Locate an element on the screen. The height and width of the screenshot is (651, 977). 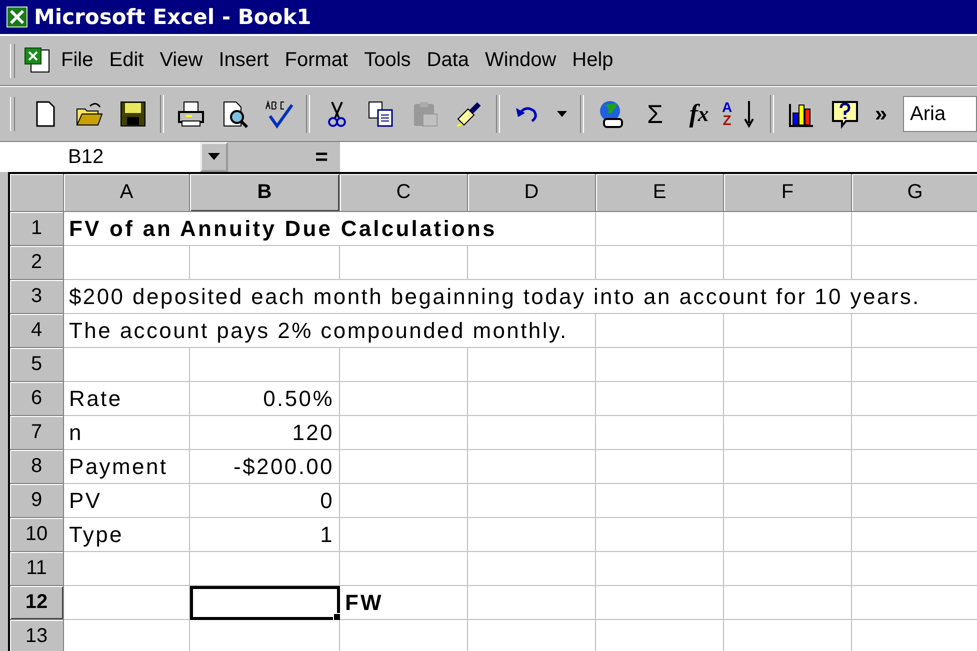
row-header: 12 is located at coordinates (37, 603).